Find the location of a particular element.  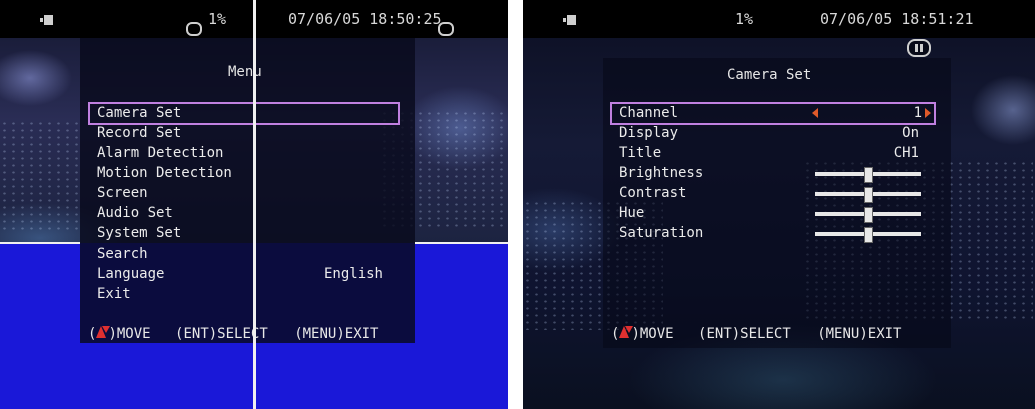

menu-item-system-set: System Set is located at coordinates (247, 233).